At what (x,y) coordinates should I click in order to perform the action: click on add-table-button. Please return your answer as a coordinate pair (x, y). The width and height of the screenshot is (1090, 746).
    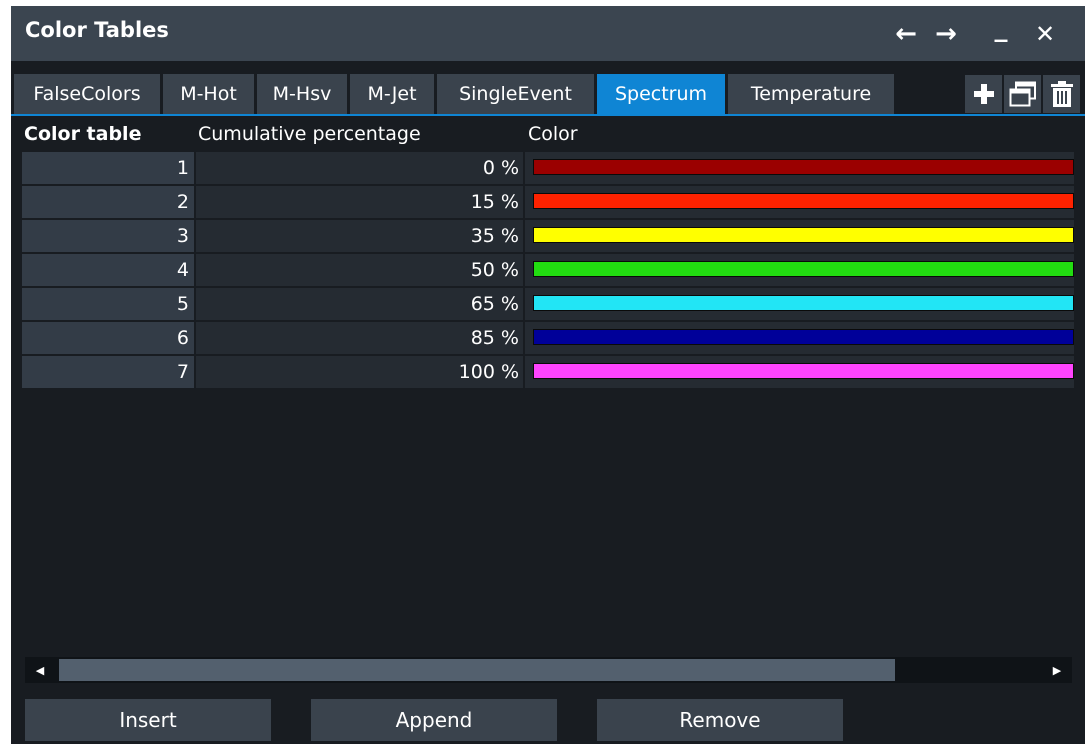
    Looking at the image, I should click on (983, 94).